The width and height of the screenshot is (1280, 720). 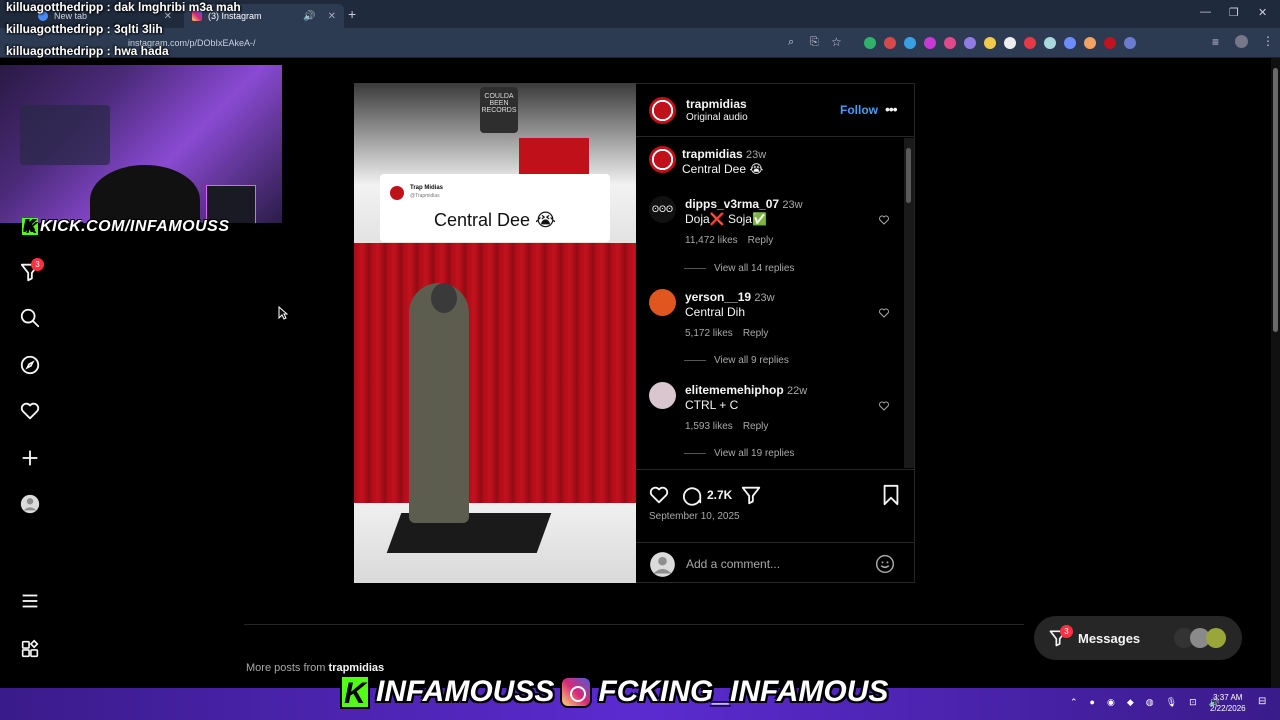 What do you see at coordinates (836, 42) in the screenshot?
I see `bookmark-star-icon: ☆` at bounding box center [836, 42].